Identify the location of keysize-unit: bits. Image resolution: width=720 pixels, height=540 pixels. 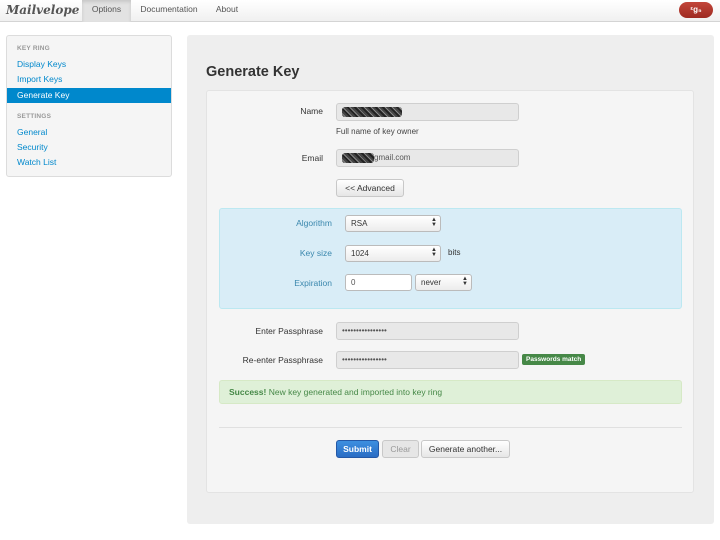
(454, 252).